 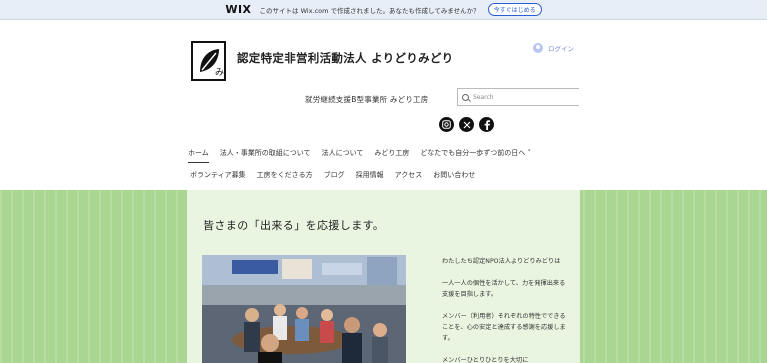 I want to click on search-icon, so click(x=465, y=97).